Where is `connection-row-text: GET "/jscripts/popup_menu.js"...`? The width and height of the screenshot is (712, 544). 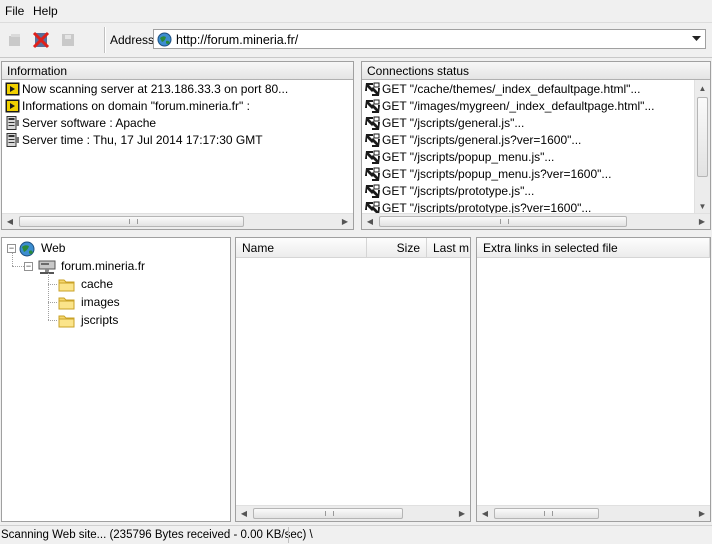
connection-row-text: GET "/jscripts/popup_menu.js"... is located at coordinates (468, 157).